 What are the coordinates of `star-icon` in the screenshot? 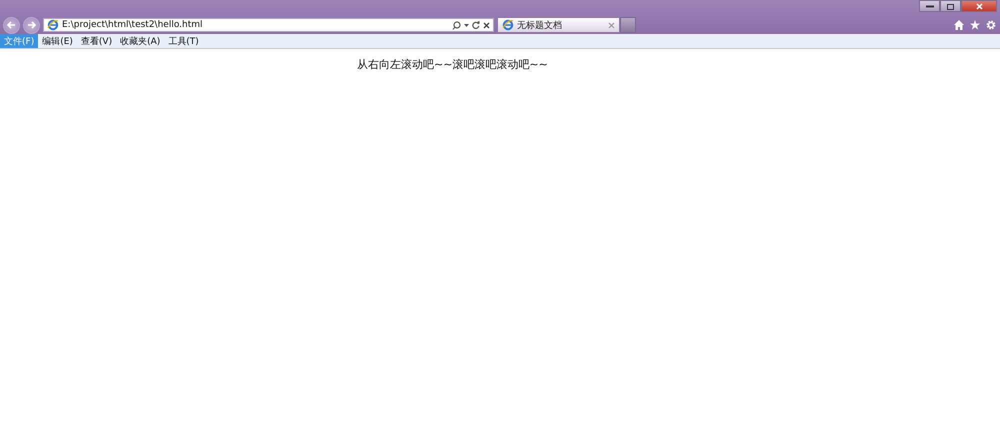 It's located at (975, 25).